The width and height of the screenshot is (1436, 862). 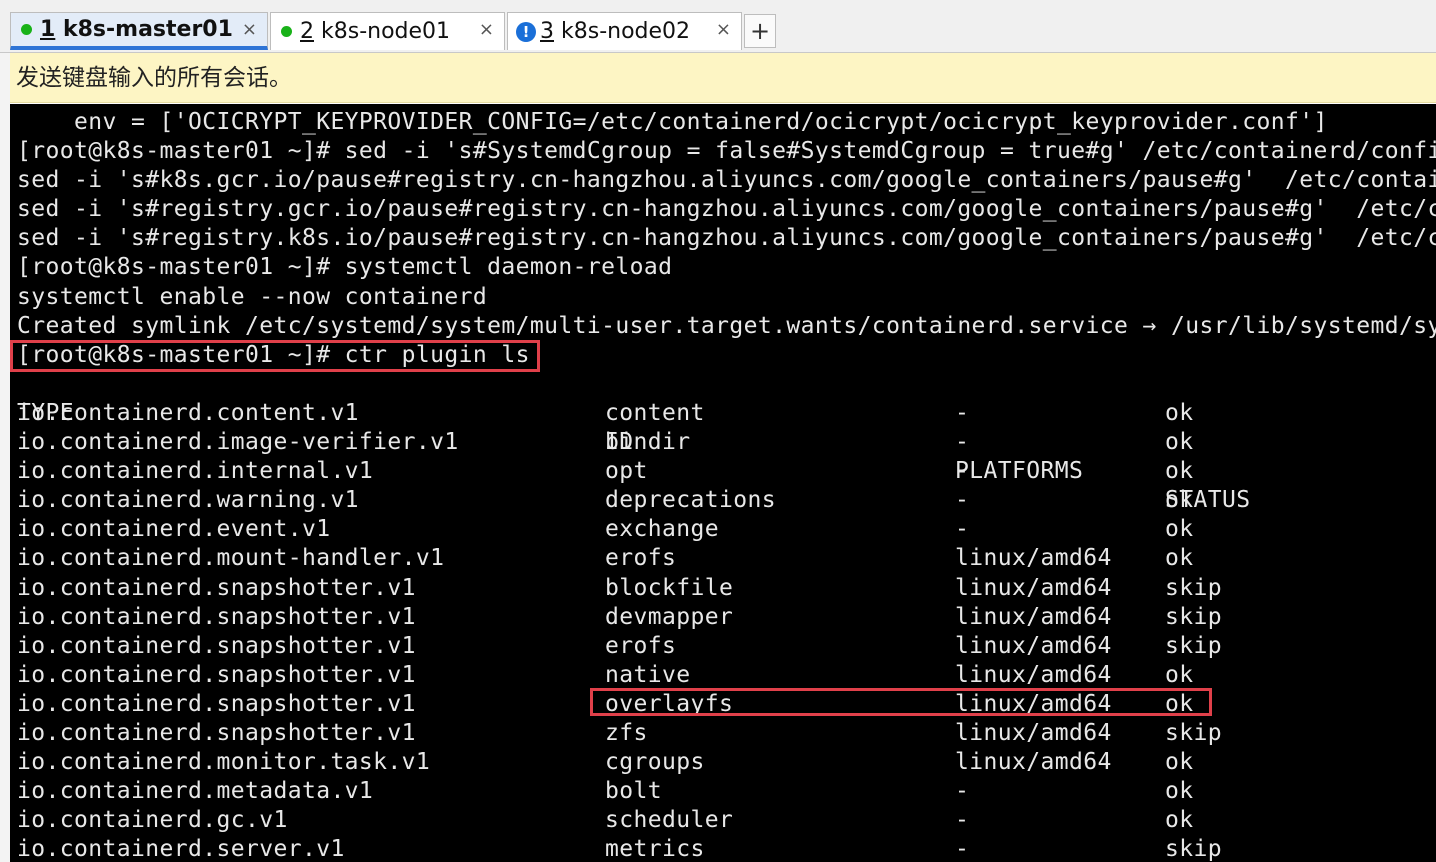 What do you see at coordinates (195, 471) in the screenshot?
I see `plugin-type: io.containerd.internal.v1` at bounding box center [195, 471].